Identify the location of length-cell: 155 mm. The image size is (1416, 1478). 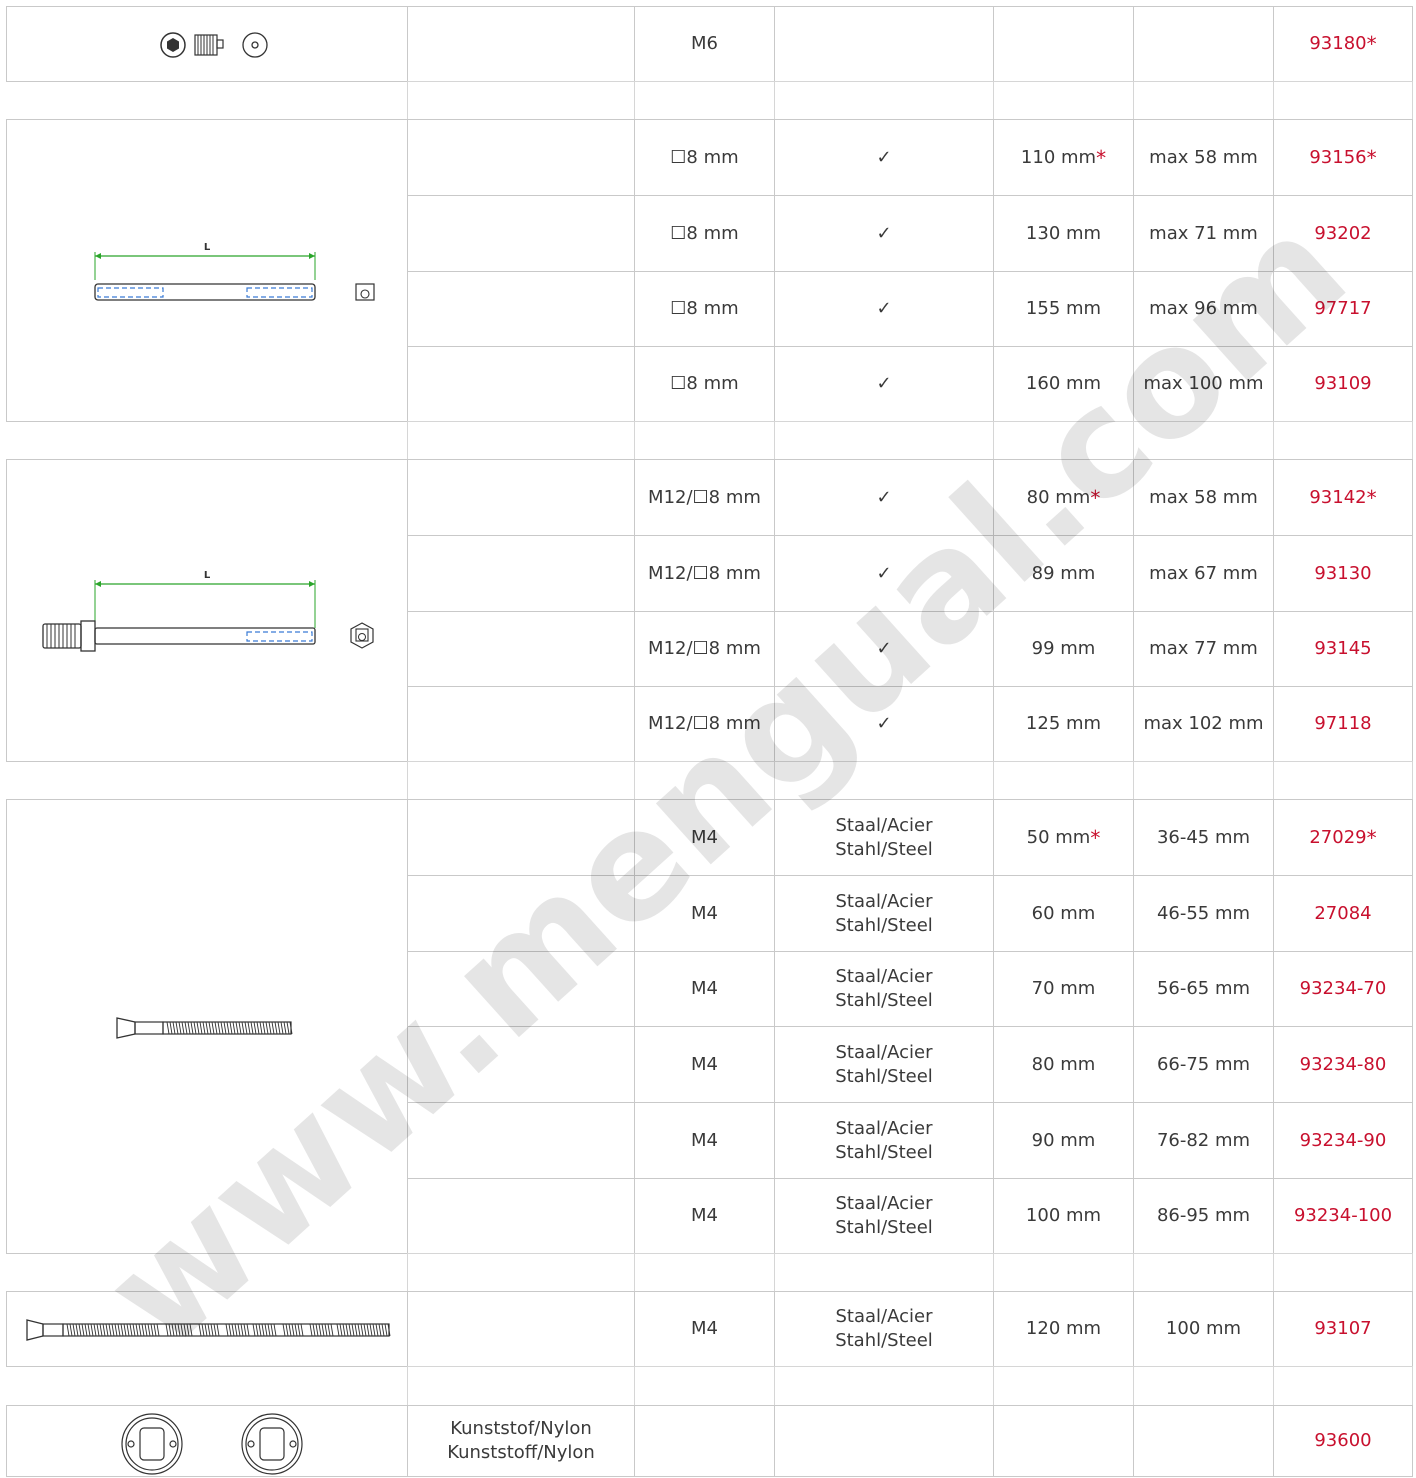
(1063, 309).